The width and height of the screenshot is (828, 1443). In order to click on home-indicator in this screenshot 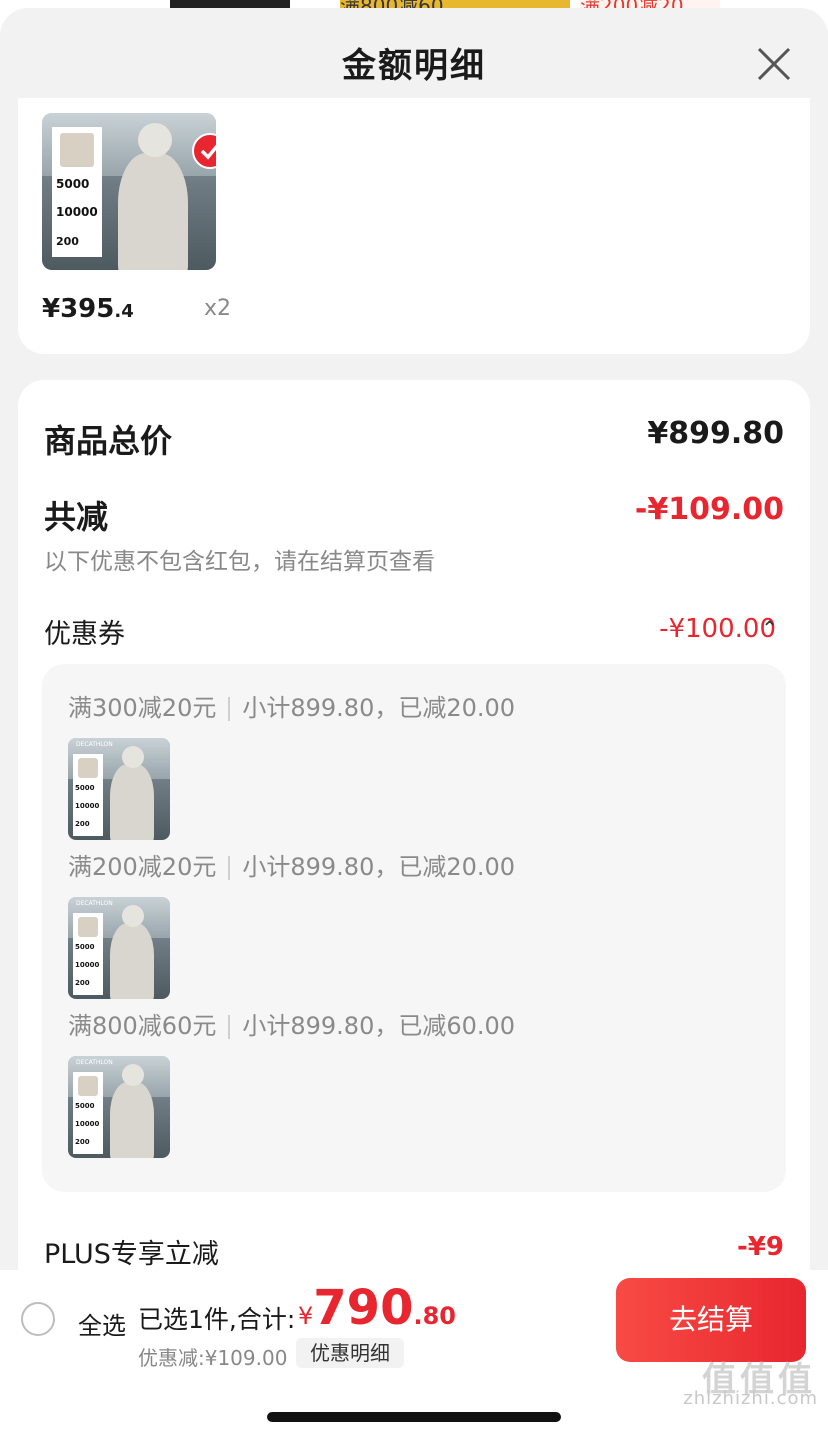, I will do `click(414, 1417)`.